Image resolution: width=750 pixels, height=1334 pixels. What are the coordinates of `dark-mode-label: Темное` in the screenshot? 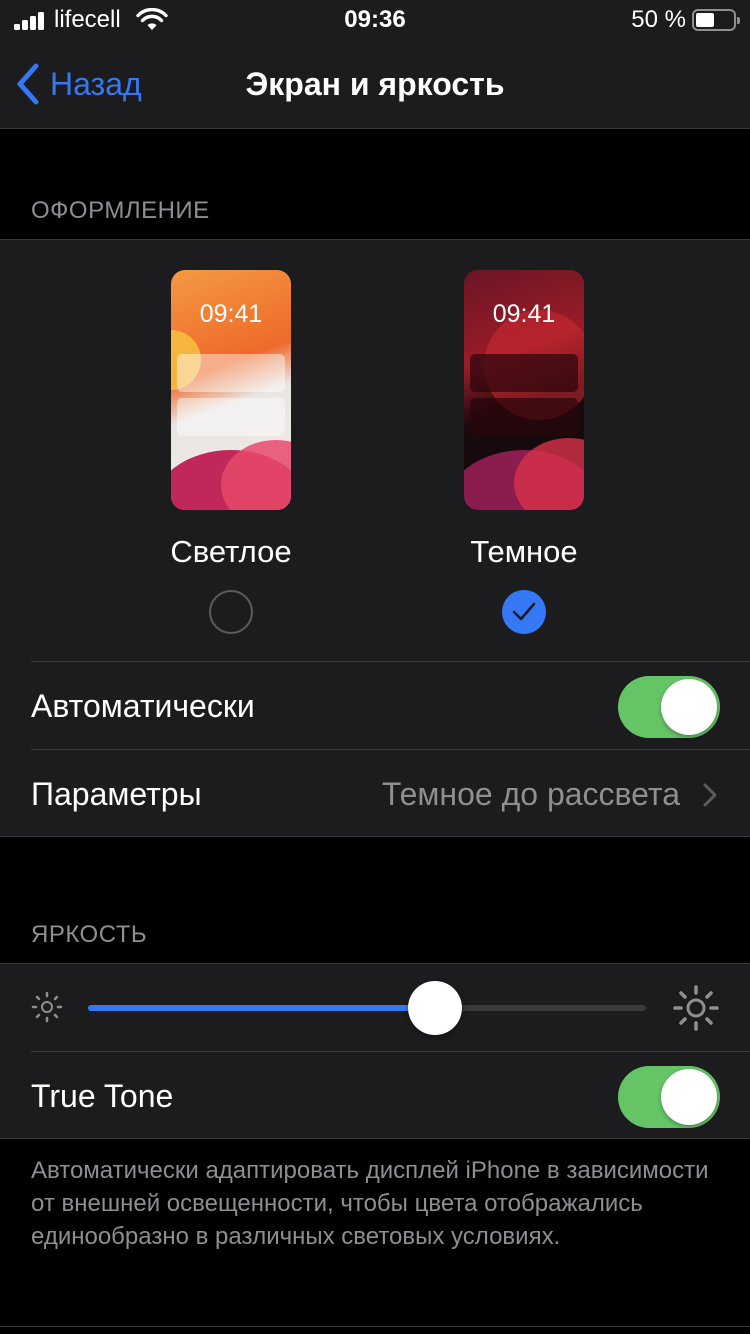 It's located at (524, 551).